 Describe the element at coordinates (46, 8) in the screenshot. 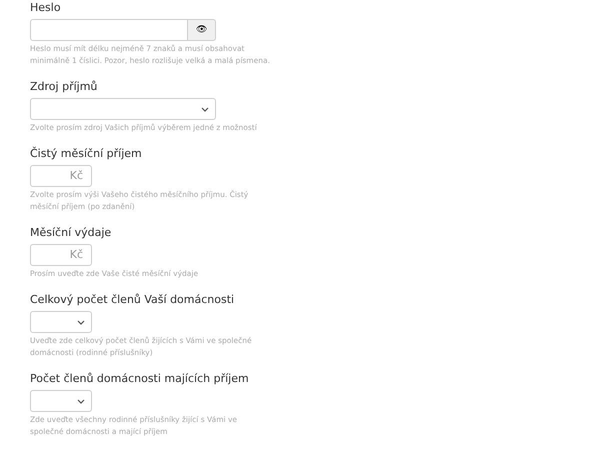

I see `field-label: Heslo` at that location.